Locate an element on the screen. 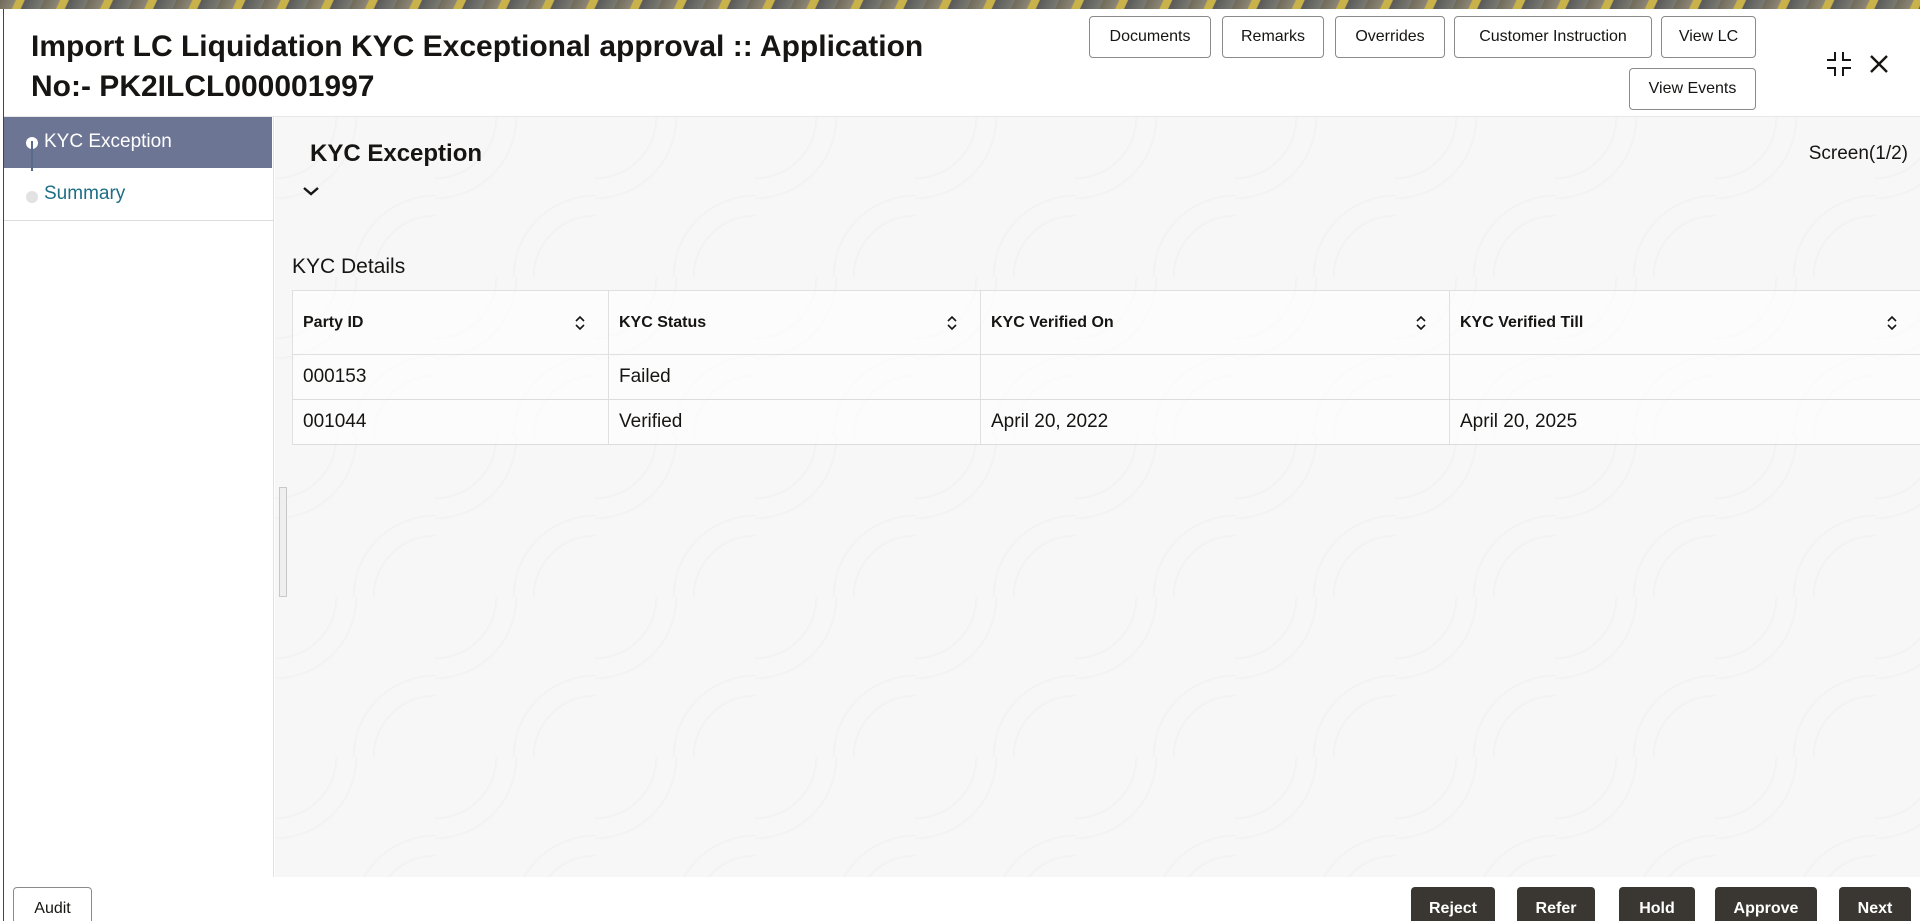  sidebar-divider is located at coordinates (139, 220).